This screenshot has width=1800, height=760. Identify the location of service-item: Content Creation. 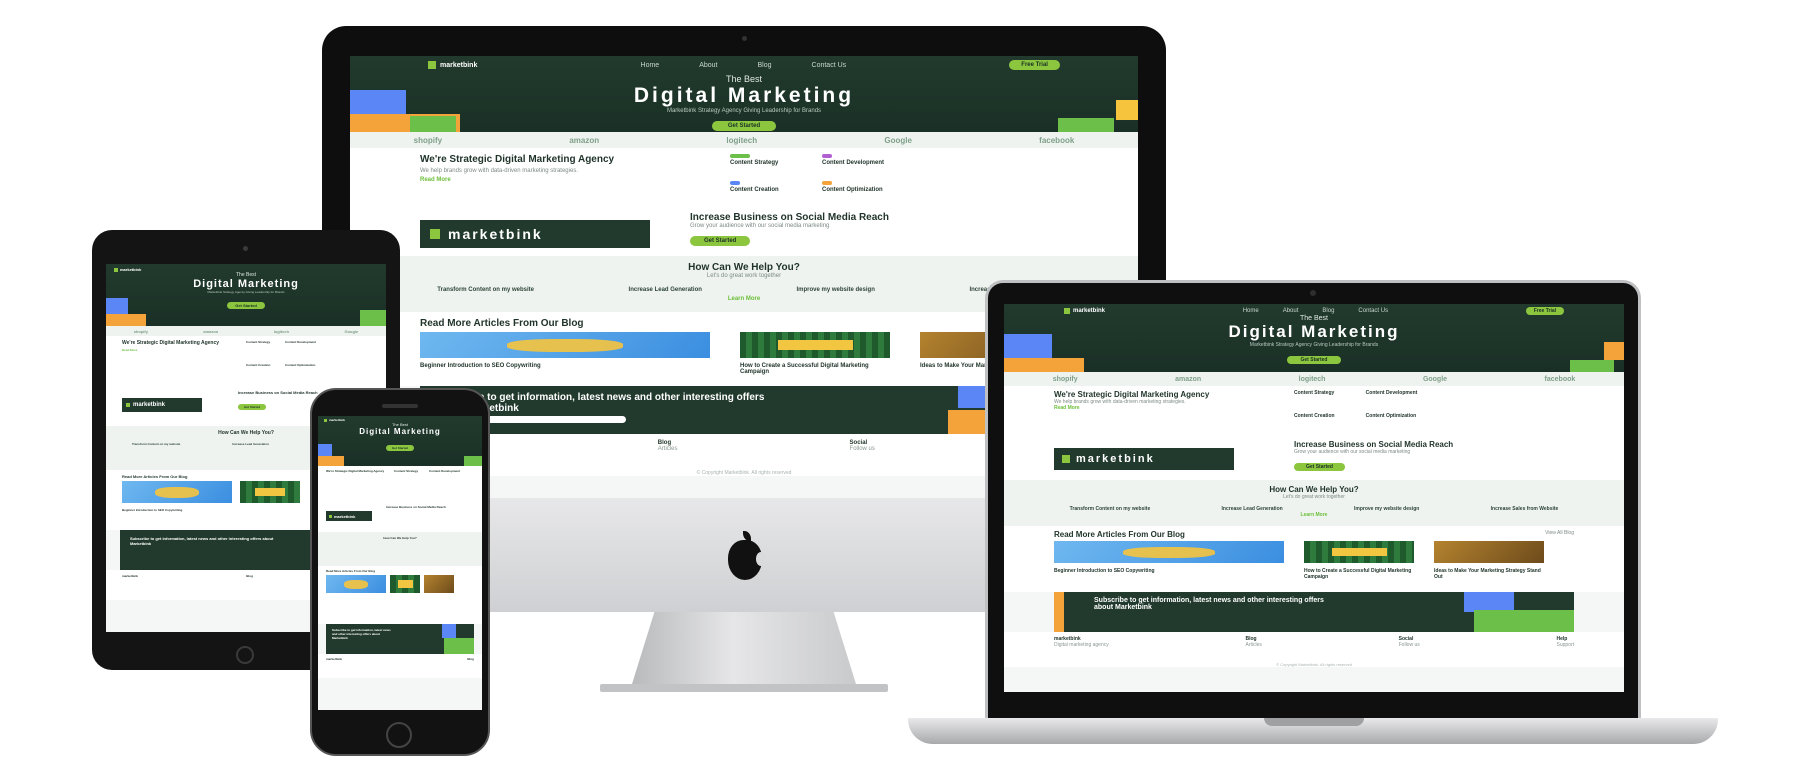
(761, 191).